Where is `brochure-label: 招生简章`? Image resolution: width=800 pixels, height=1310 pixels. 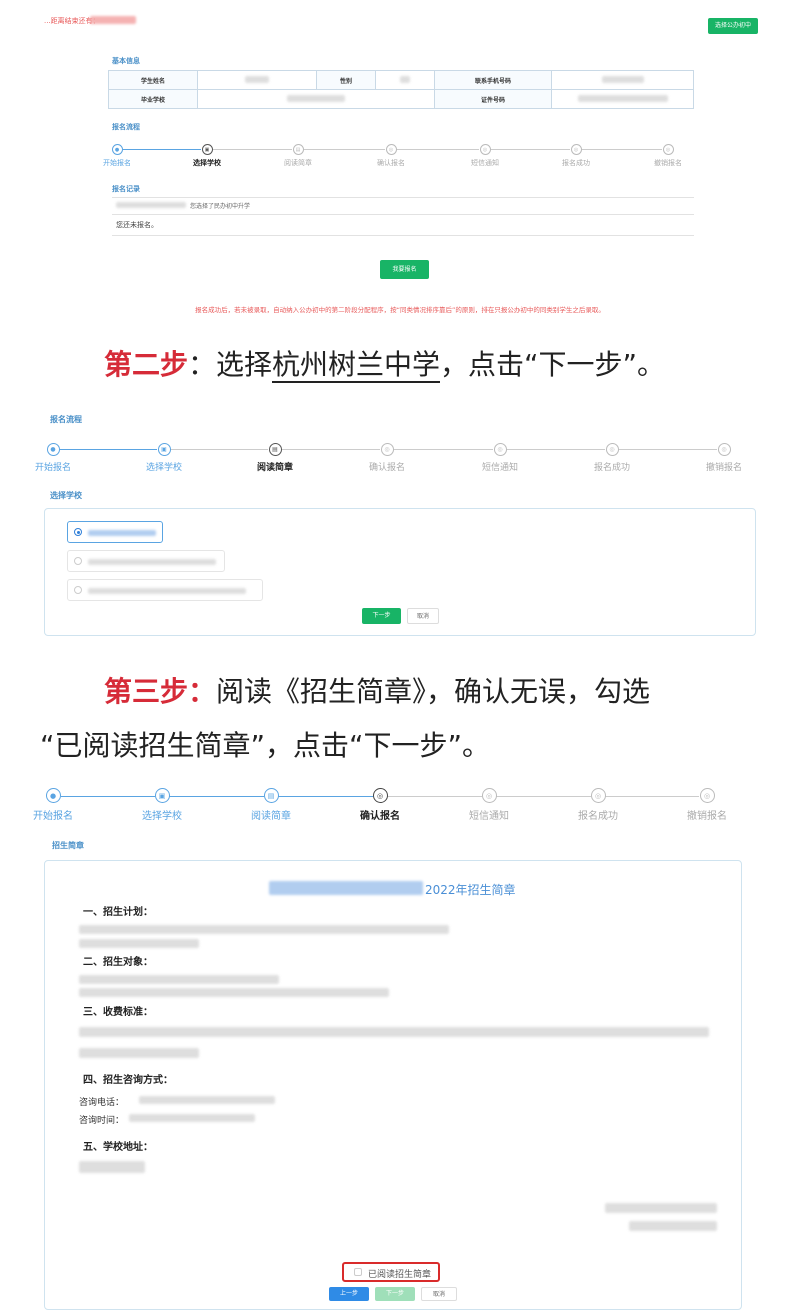
brochure-label: 招生简章 is located at coordinates (68, 845).